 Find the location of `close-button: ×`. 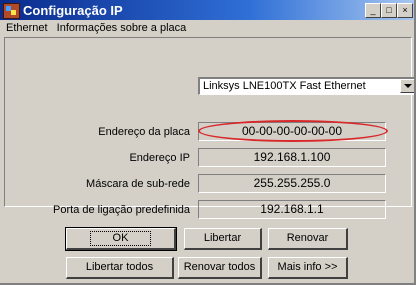

close-button: × is located at coordinates (405, 10).